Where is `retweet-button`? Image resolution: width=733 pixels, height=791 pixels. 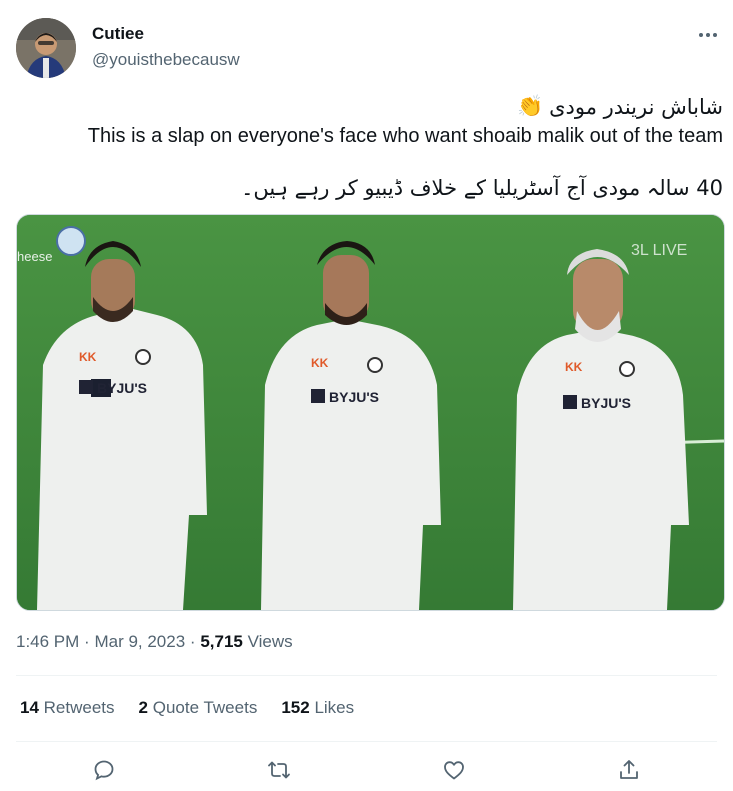 retweet-button is located at coordinates (279, 770).